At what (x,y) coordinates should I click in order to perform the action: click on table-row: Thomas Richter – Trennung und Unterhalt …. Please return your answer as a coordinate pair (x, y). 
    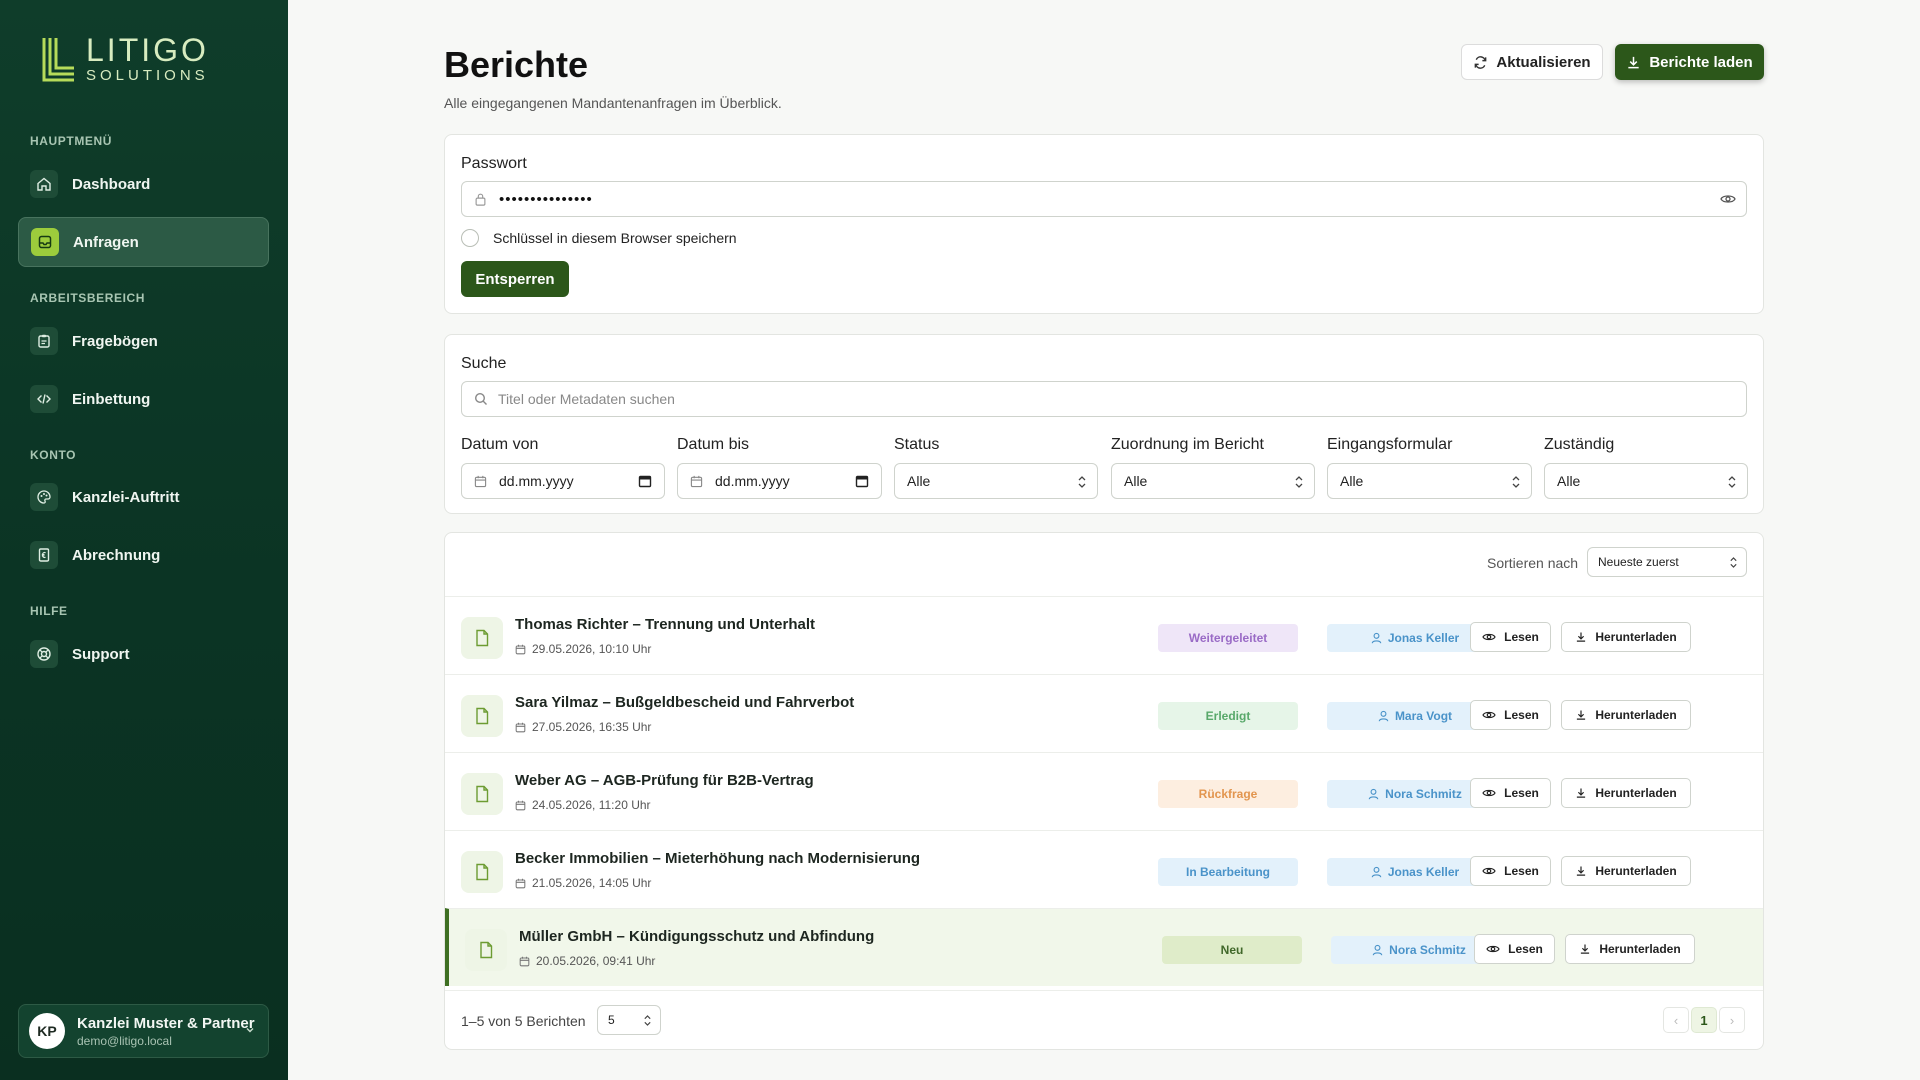
    Looking at the image, I should click on (1104, 635).